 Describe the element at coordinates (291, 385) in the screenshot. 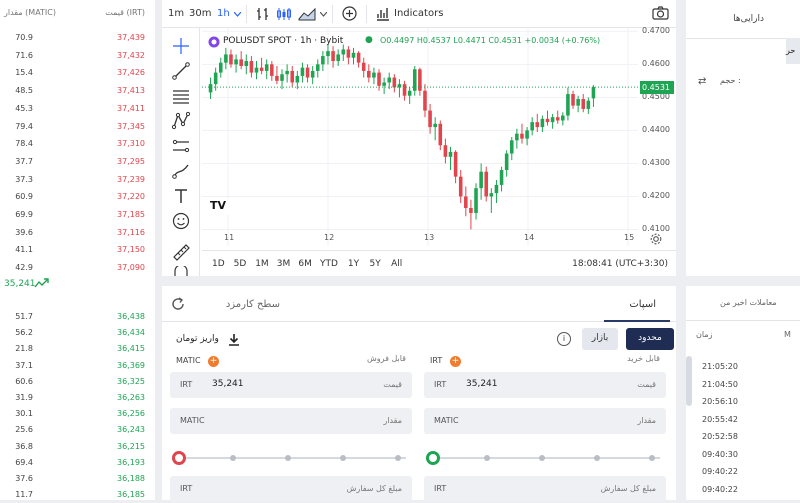

I see `sell-price-field: قیمت IRT 35,241` at that location.